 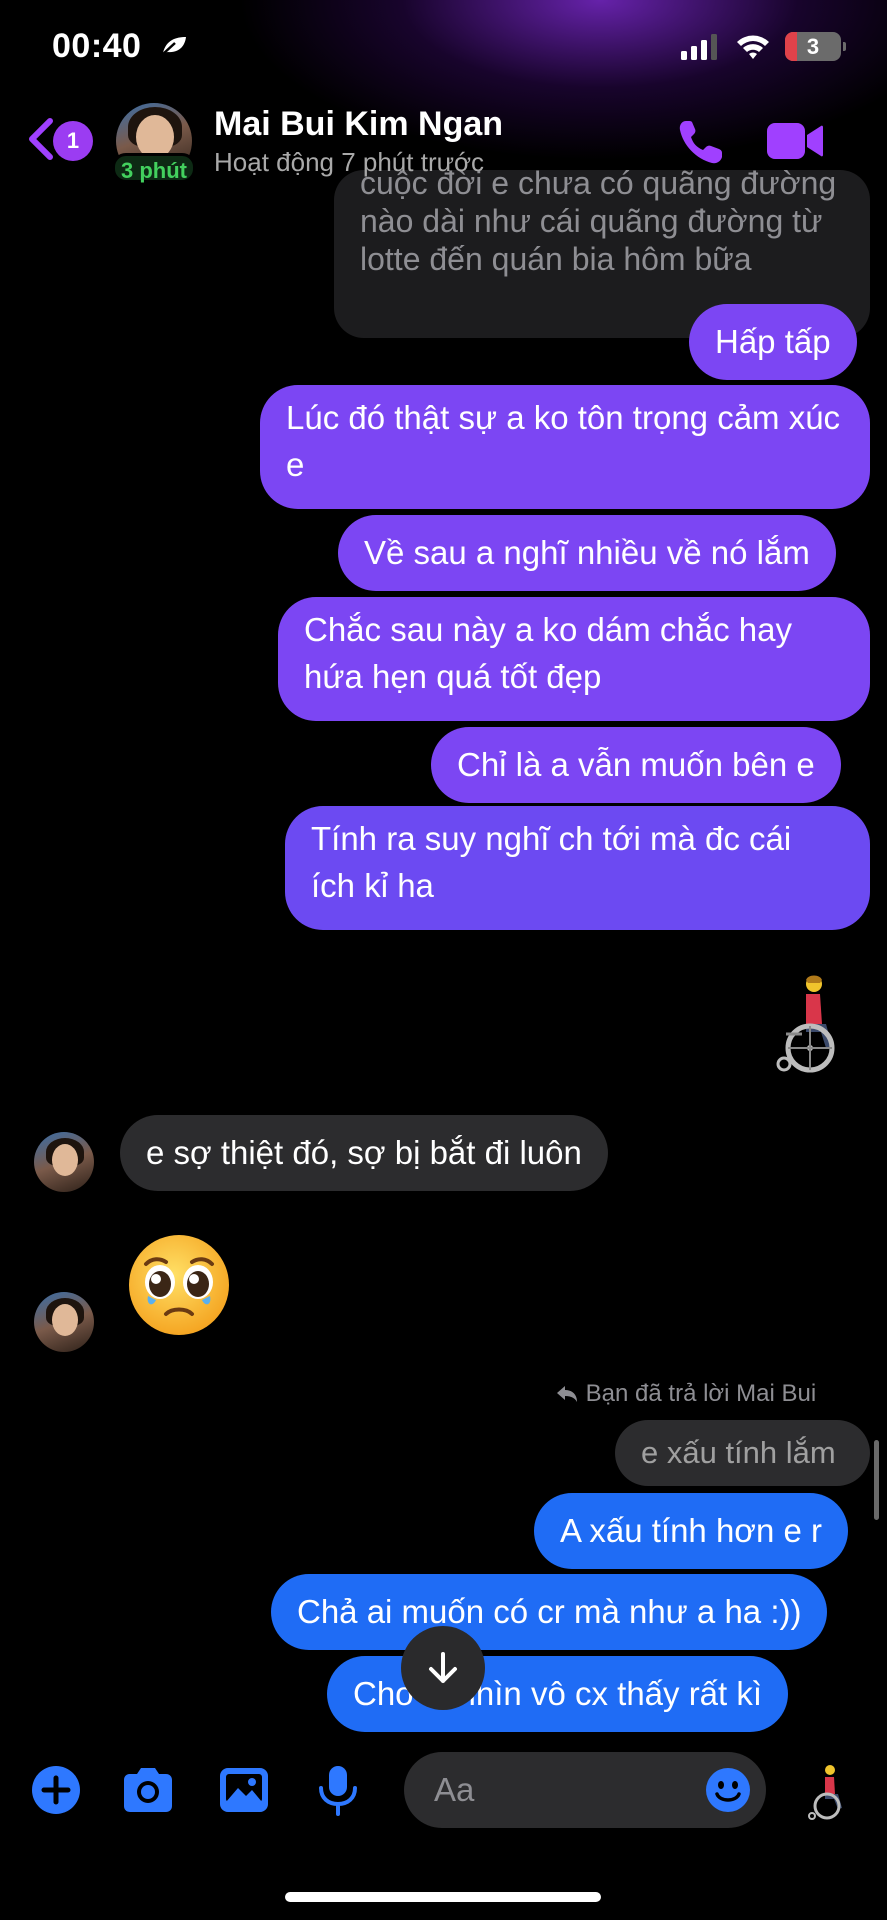 What do you see at coordinates (685, 1394) in the screenshot?
I see `reply-context-label: Bạn đã trả lời Mai Bui` at bounding box center [685, 1394].